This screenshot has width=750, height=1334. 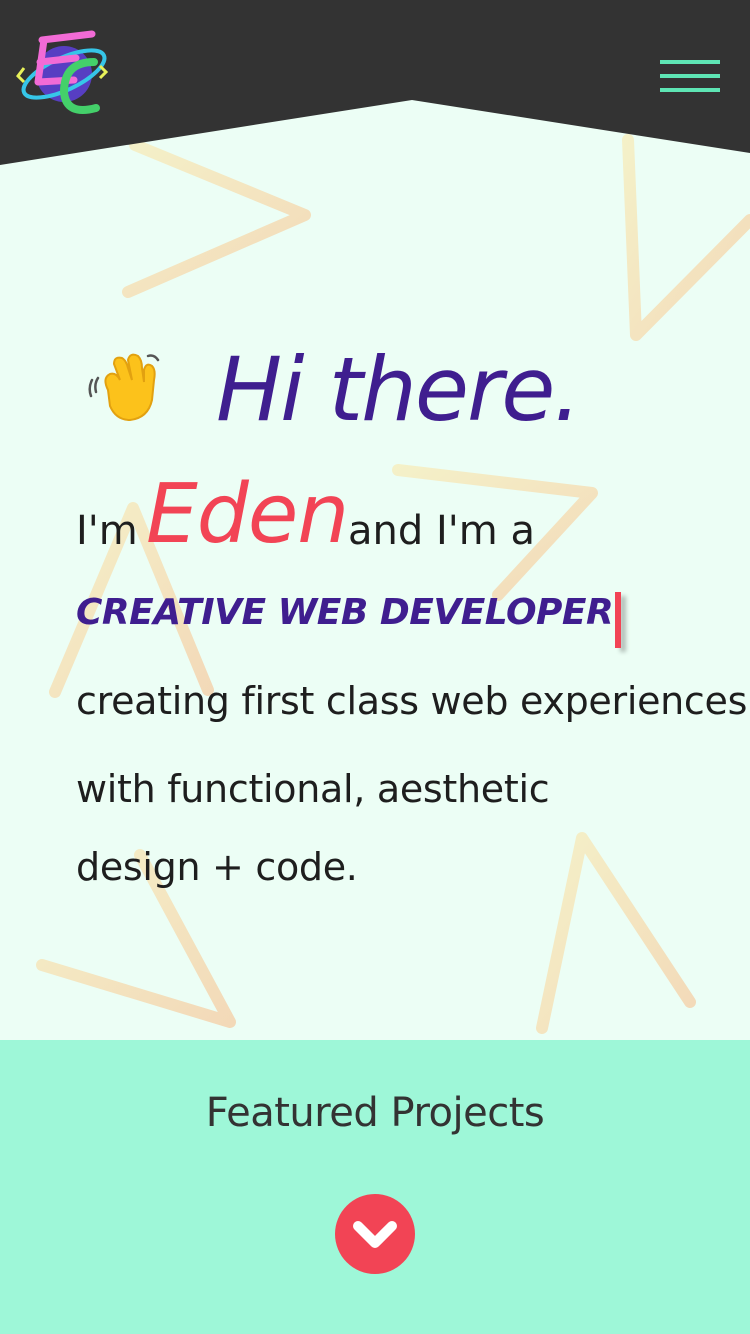 I want to click on description-line: design + code., so click(x=217, y=867).